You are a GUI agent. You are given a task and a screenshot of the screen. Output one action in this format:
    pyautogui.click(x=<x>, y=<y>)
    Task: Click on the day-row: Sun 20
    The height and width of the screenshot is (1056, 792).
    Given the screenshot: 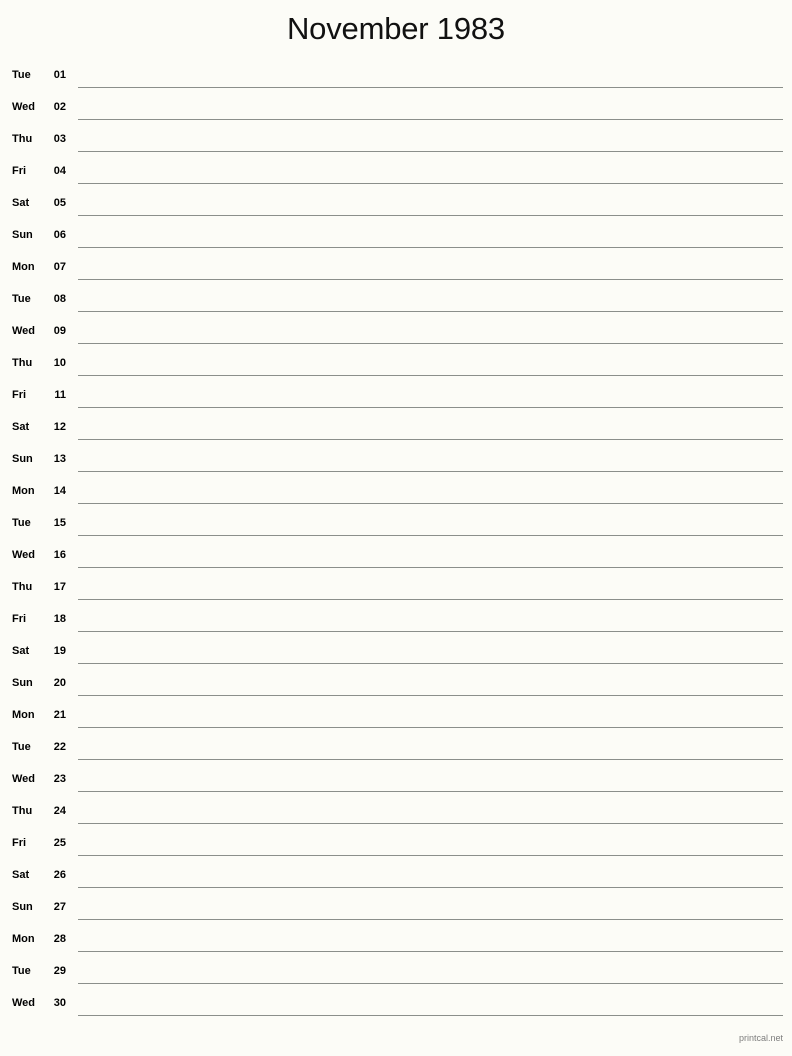 What is the action you would take?
    pyautogui.click(x=396, y=686)
    